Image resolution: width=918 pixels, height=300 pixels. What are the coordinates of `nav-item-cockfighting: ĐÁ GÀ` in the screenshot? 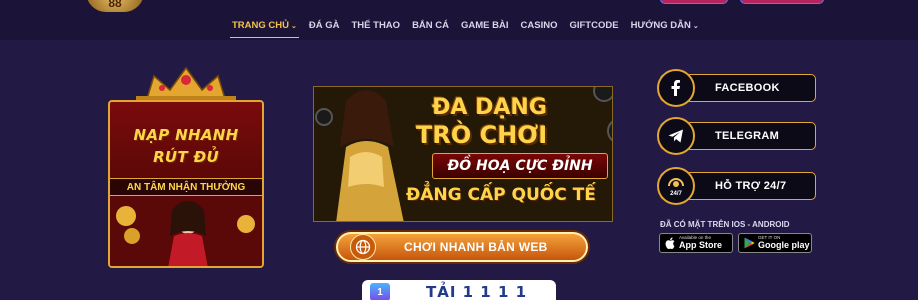 It's located at (324, 28).